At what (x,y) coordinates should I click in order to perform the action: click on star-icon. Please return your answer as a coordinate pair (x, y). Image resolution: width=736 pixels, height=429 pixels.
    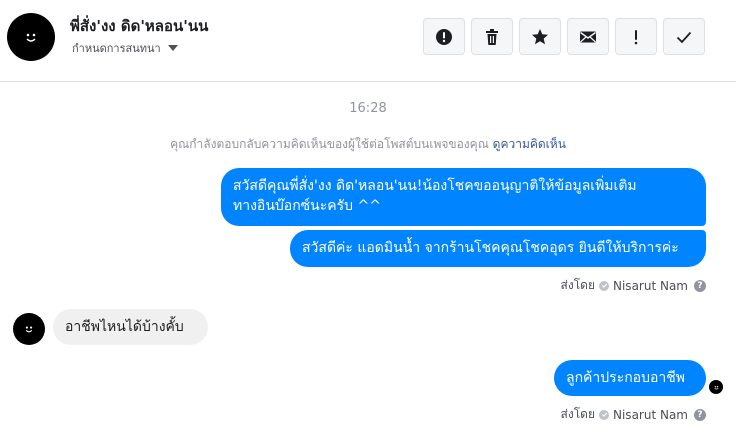
    Looking at the image, I should click on (540, 36).